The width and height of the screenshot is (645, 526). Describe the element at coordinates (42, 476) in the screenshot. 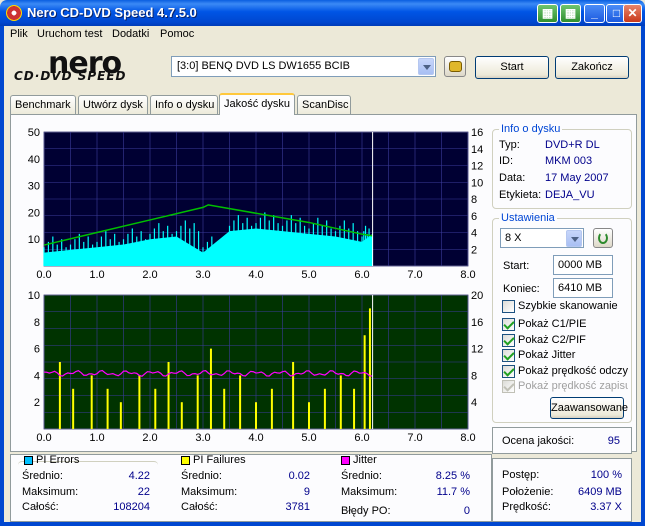

I see `pi-errors-avg-label: Średnio:` at that location.